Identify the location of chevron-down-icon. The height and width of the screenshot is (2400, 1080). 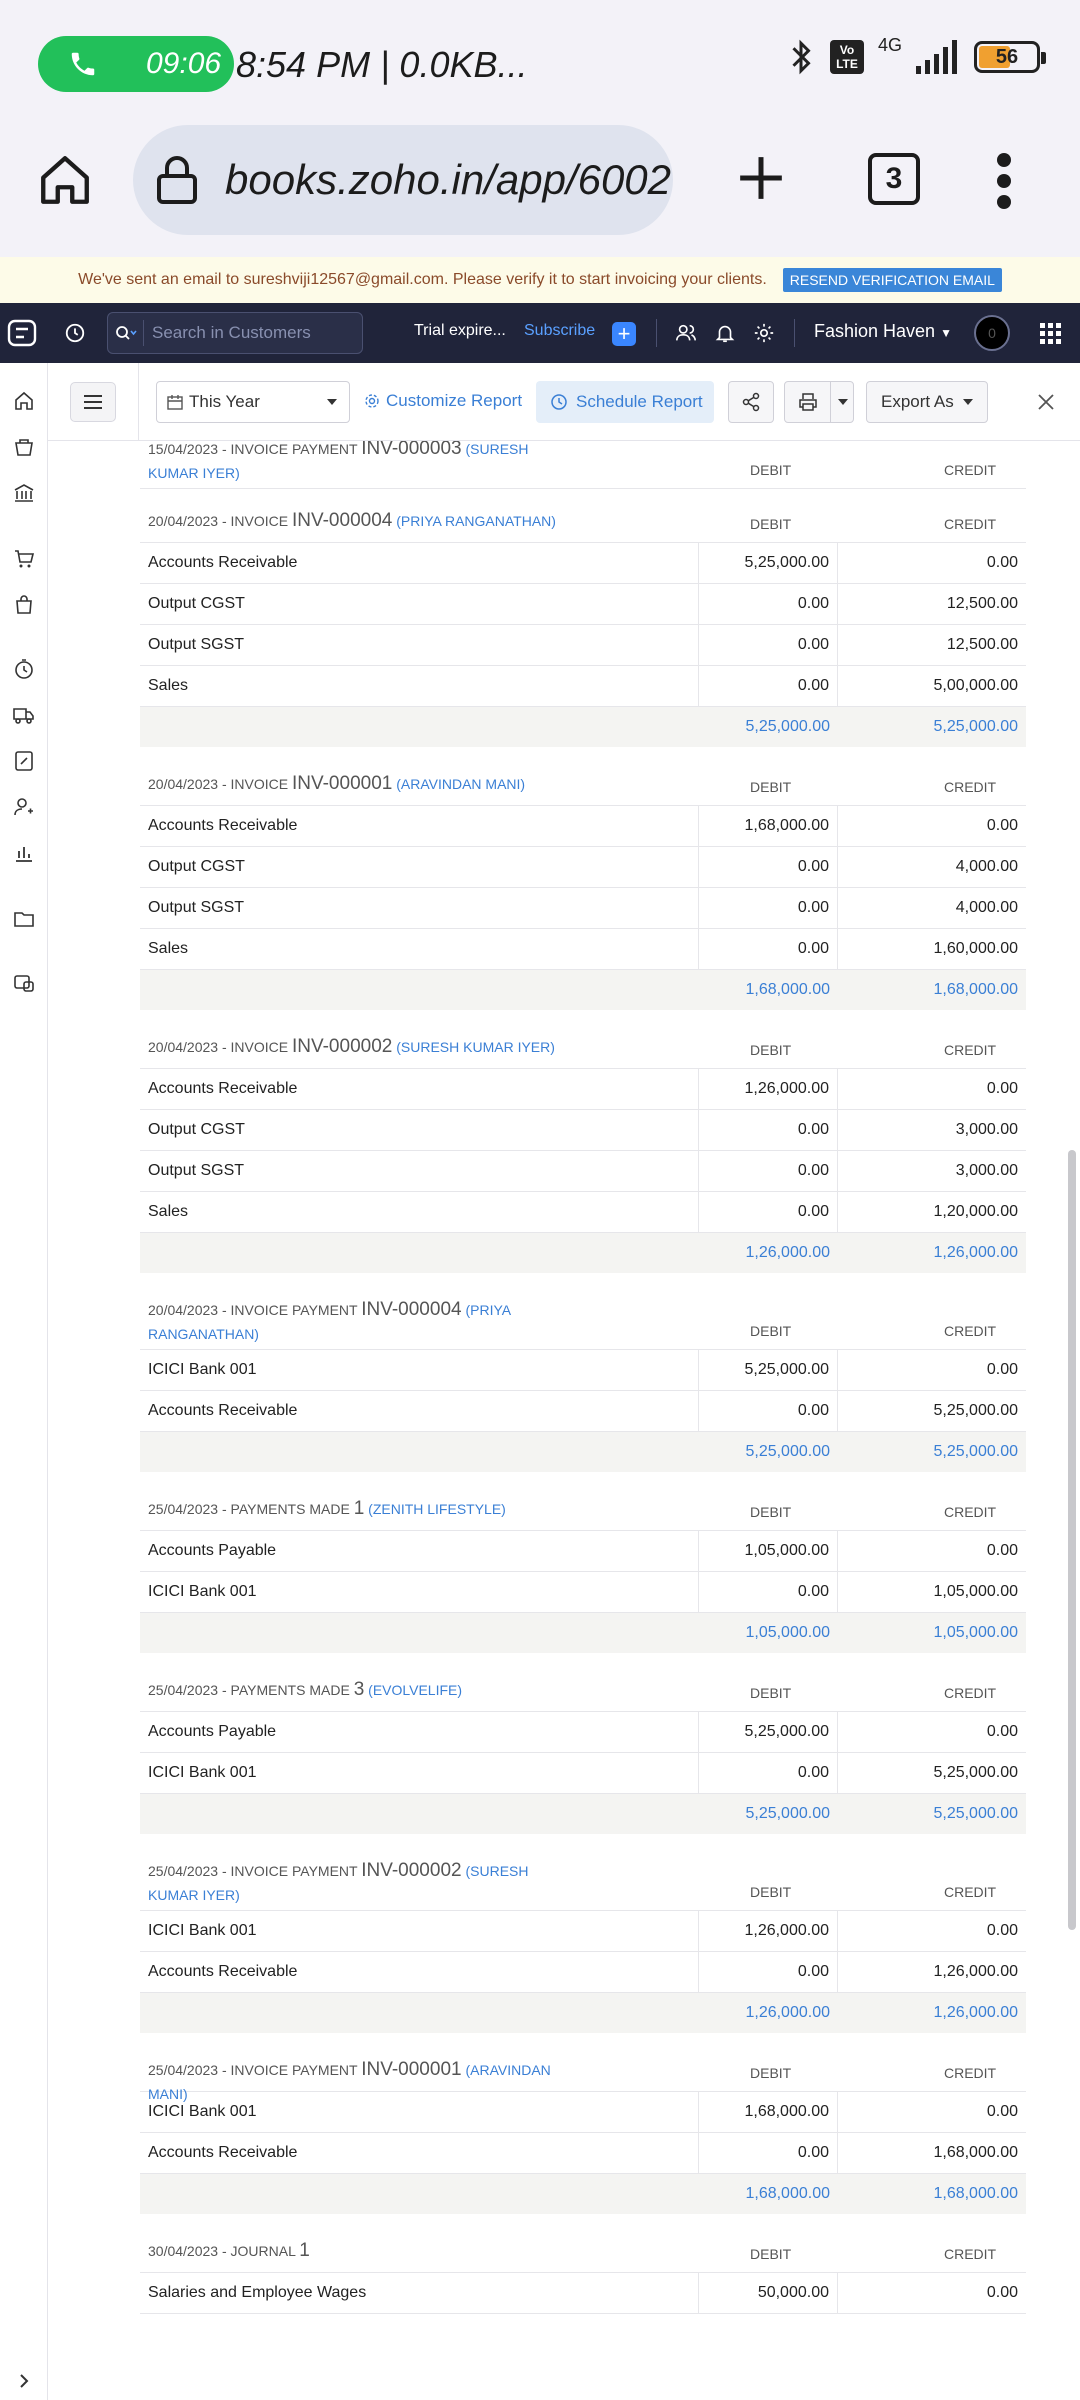
(843, 402).